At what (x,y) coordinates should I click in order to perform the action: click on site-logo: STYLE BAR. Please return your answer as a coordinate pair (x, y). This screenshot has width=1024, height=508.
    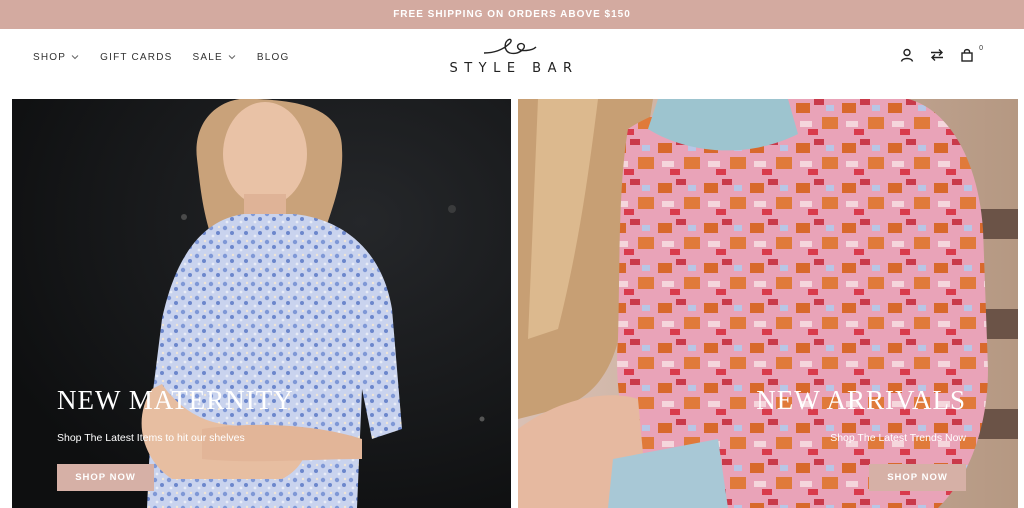
    Looking at the image, I should click on (511, 60).